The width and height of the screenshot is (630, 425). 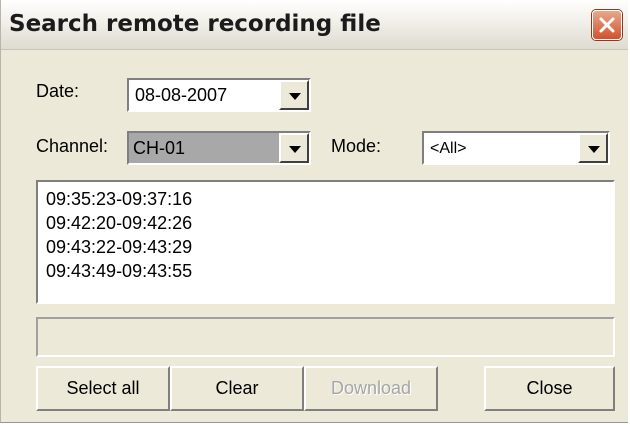 I want to click on title-bar: Search remote recording file, so click(x=314, y=25).